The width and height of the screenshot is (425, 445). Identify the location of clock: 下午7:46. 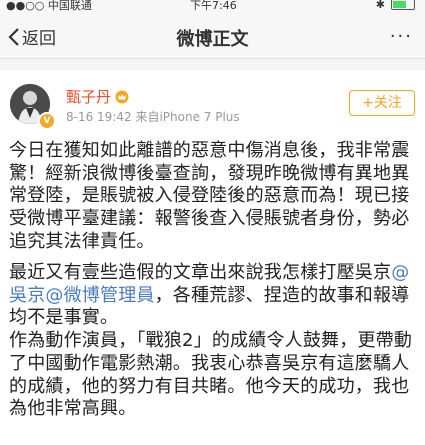
(213, 6).